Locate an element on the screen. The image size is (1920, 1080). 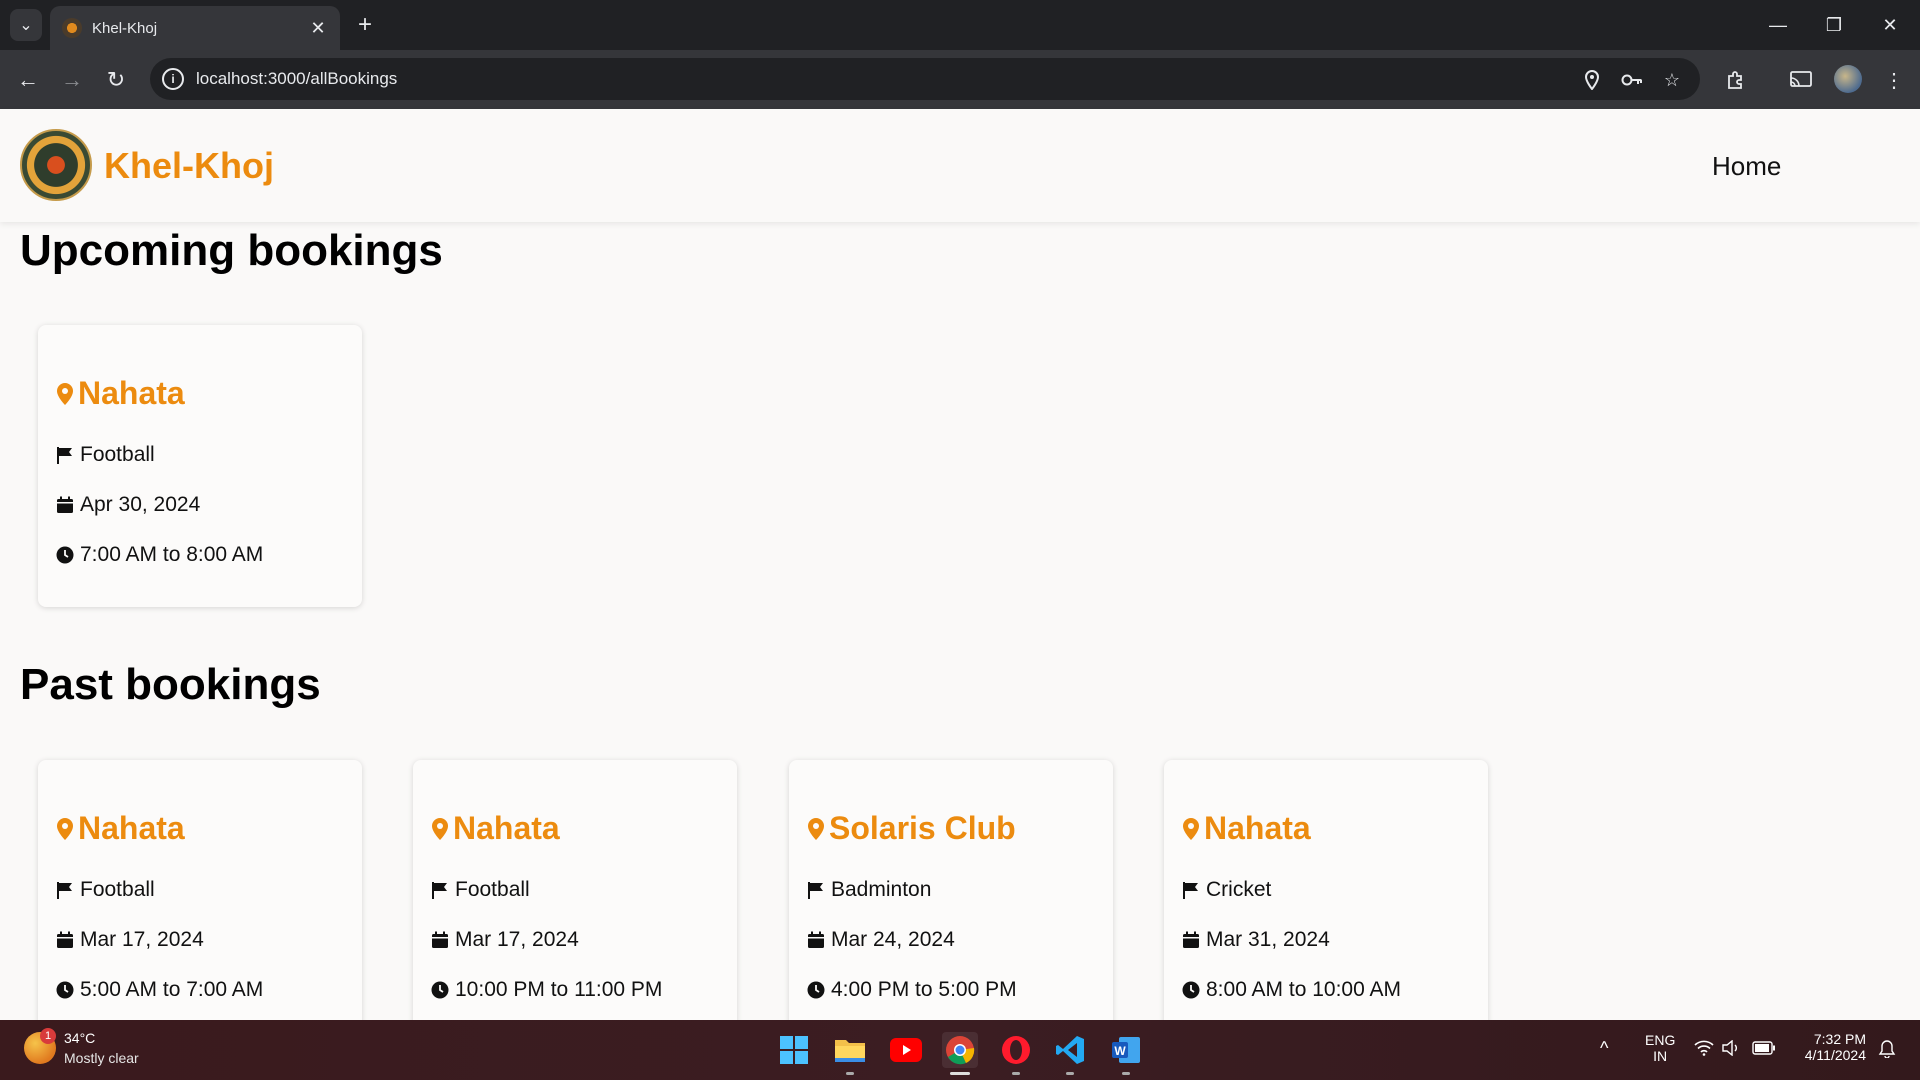
weather-temperature: 34°C is located at coordinates (79, 1038).